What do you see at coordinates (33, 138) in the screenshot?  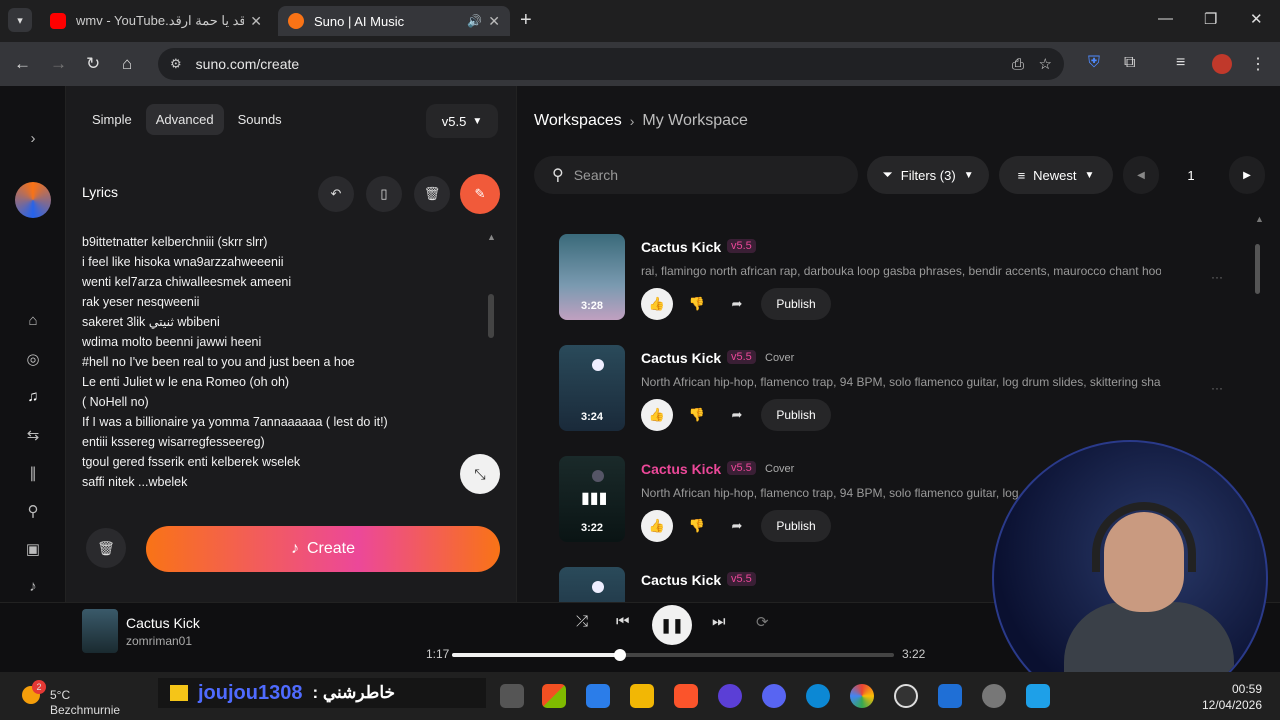 I see `expand-sidebar-icon: ›` at bounding box center [33, 138].